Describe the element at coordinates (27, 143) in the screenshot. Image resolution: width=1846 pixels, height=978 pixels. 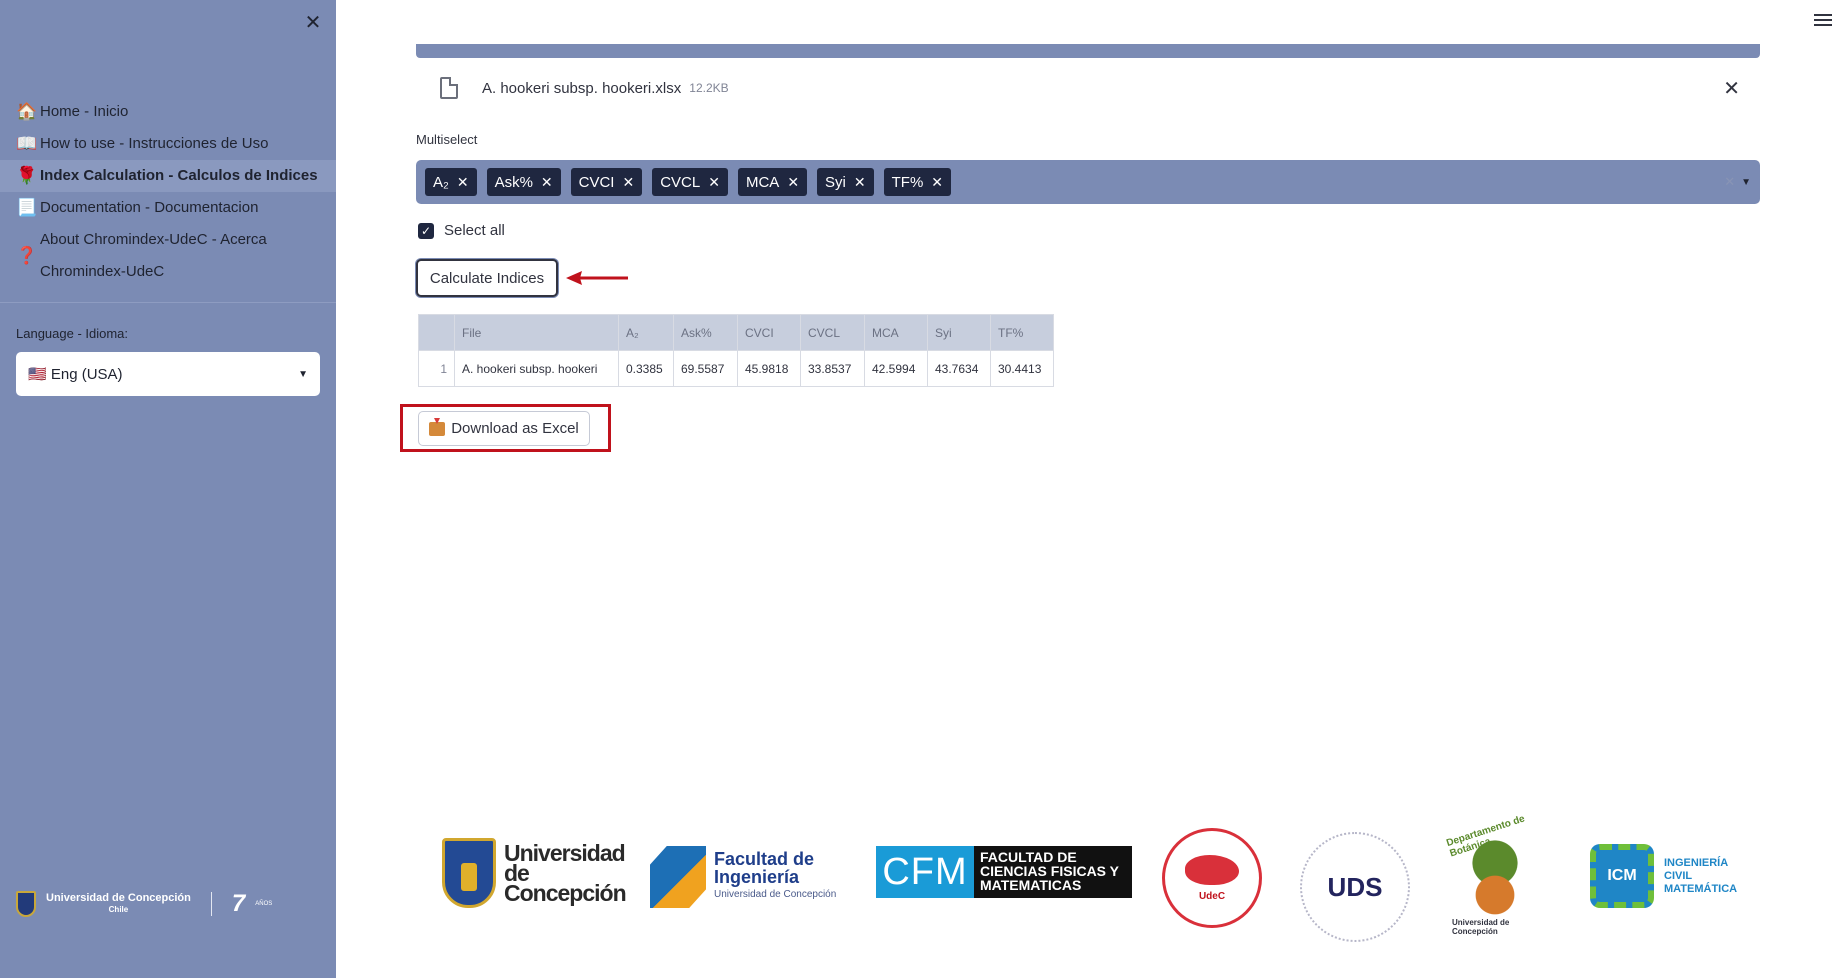
I see `book-icon: 📖` at that location.